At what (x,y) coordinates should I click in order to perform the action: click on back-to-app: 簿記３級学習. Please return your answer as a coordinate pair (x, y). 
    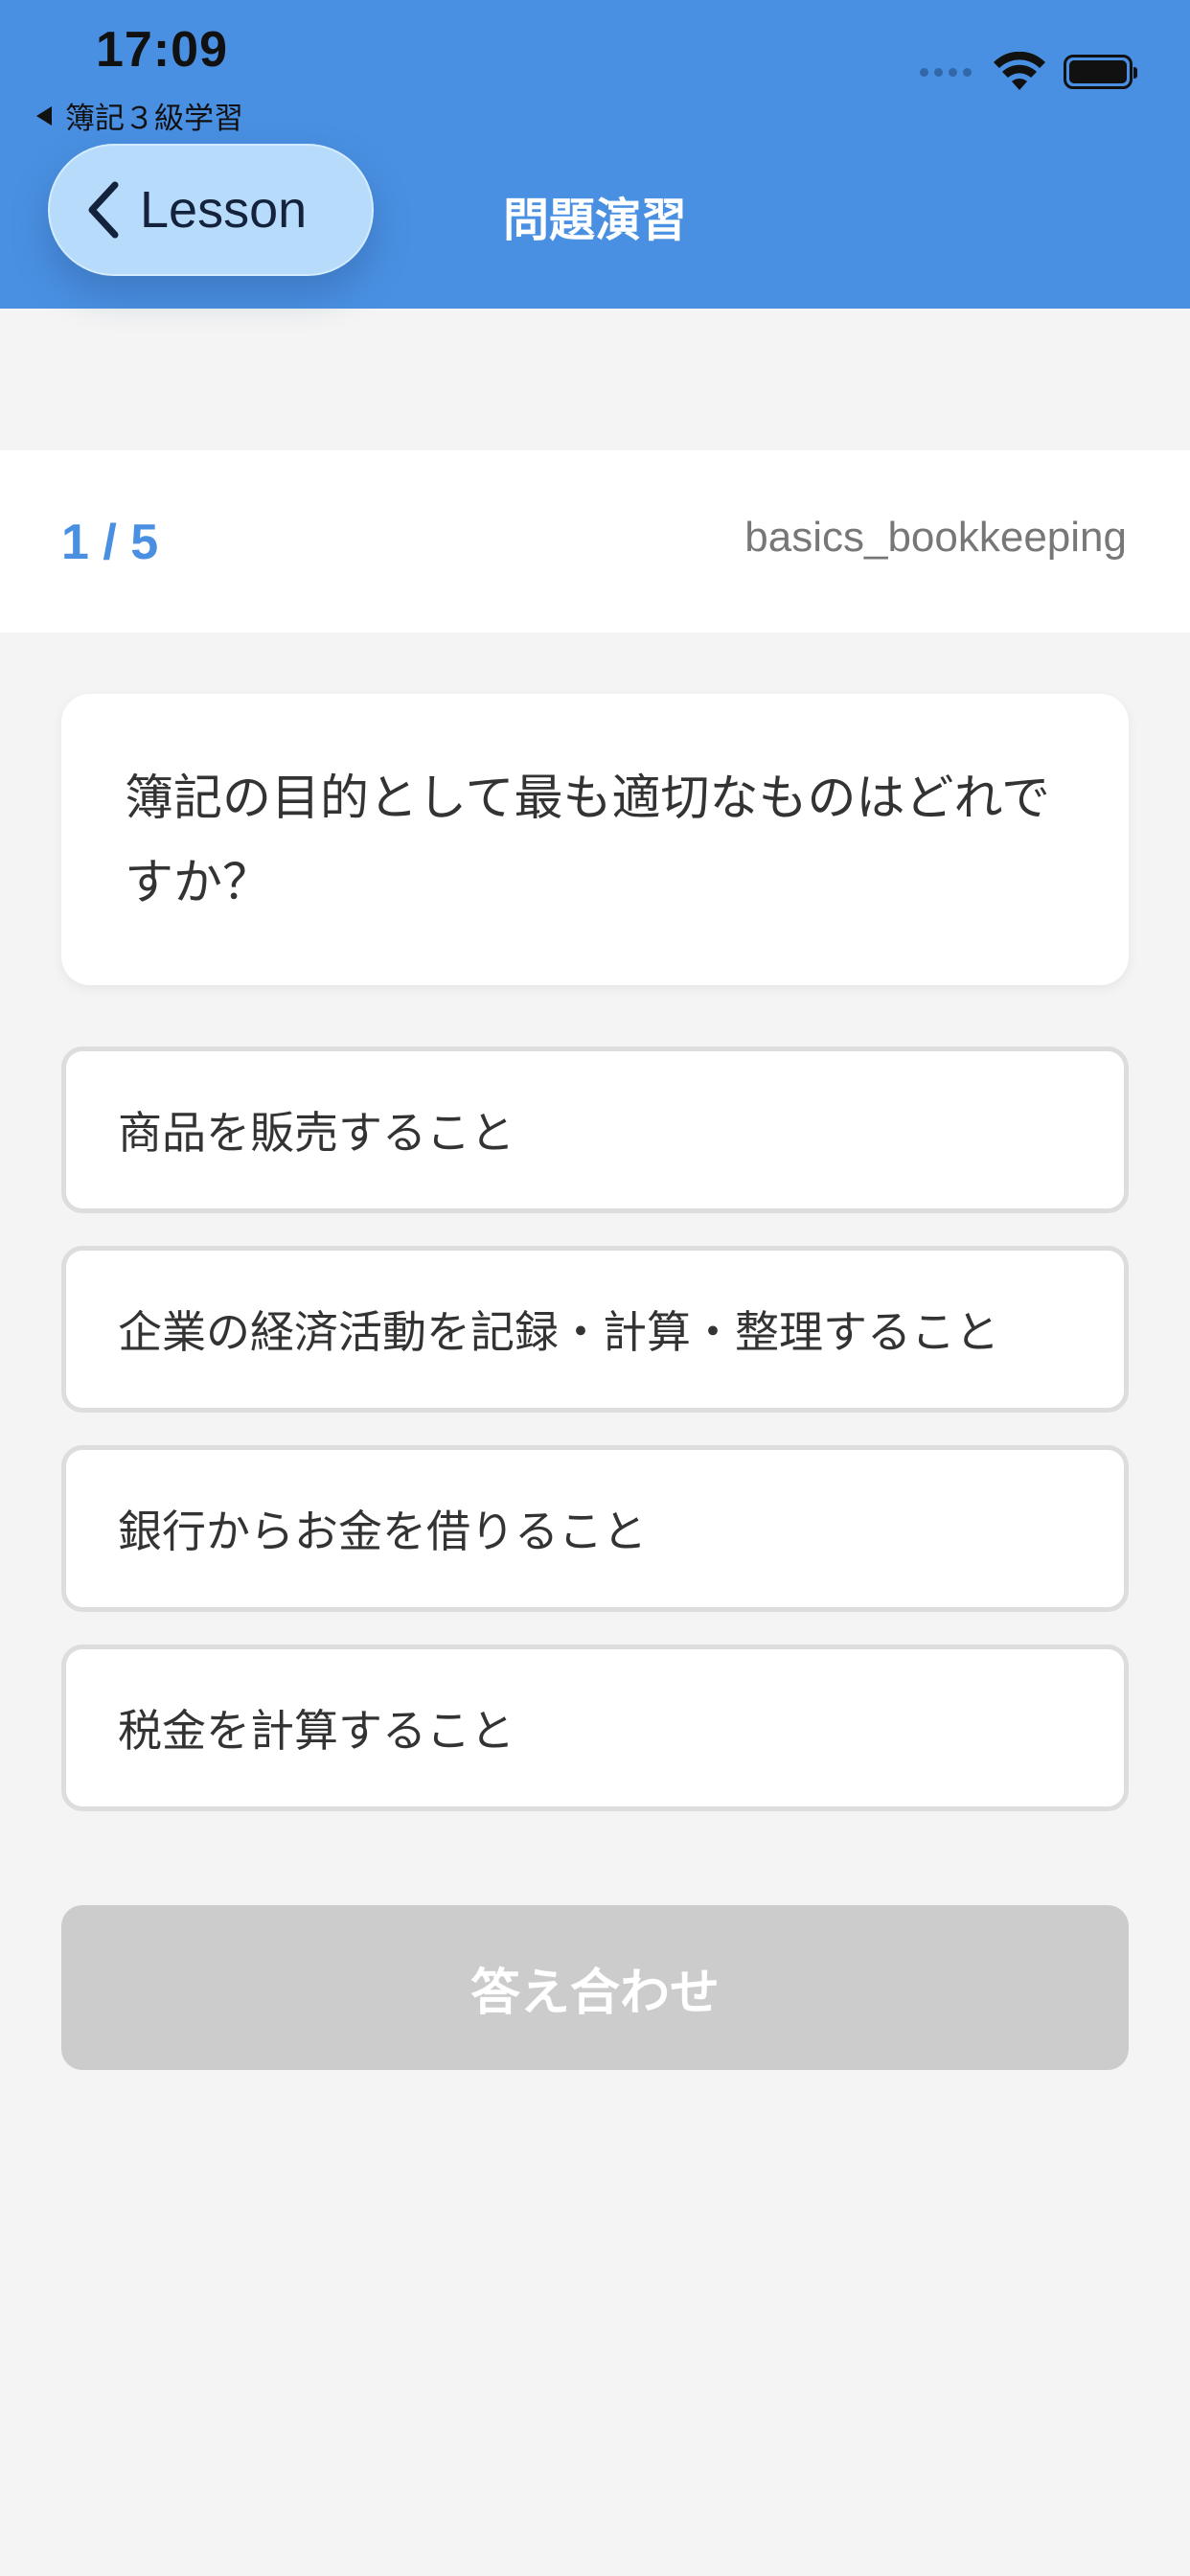
    Looking at the image, I should click on (140, 115).